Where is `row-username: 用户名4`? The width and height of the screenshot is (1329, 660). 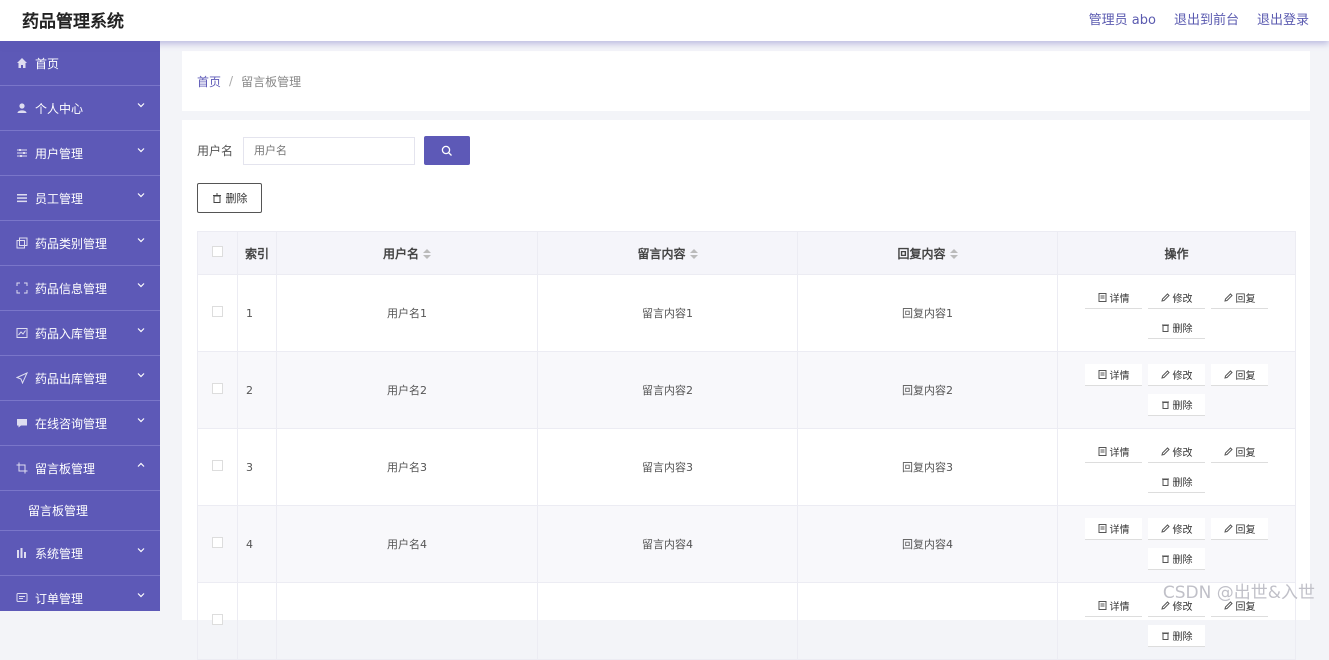
row-username: 用户名4 is located at coordinates (407, 544).